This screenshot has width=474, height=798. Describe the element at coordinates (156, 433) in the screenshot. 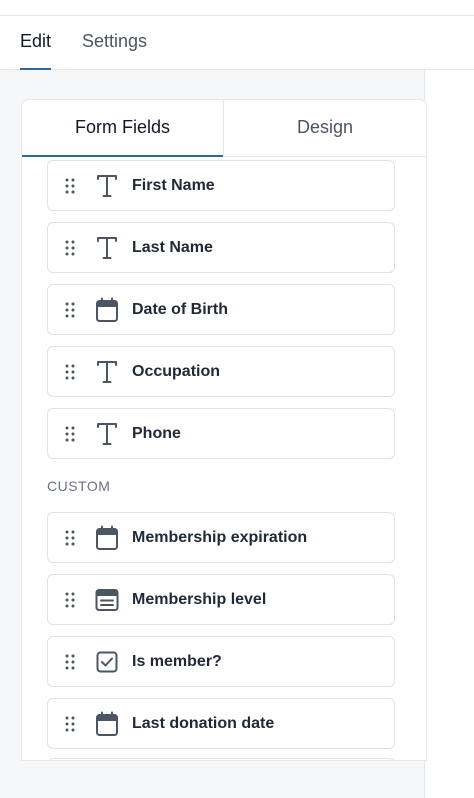

I see `field-label: Phone` at that location.